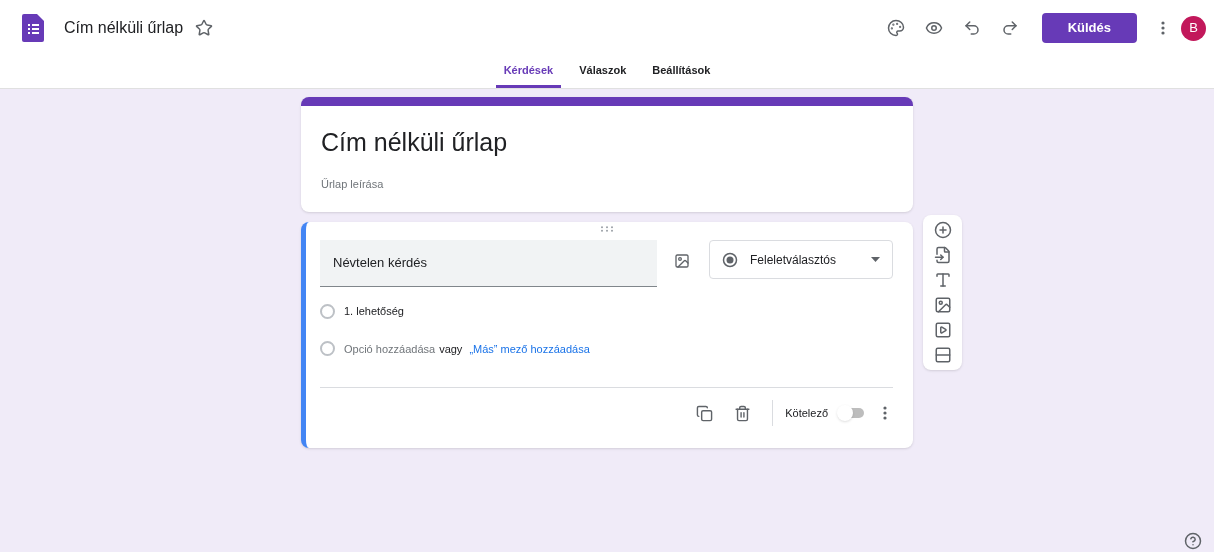 This screenshot has width=1214, height=552. I want to click on radio-button, so click(327, 311).